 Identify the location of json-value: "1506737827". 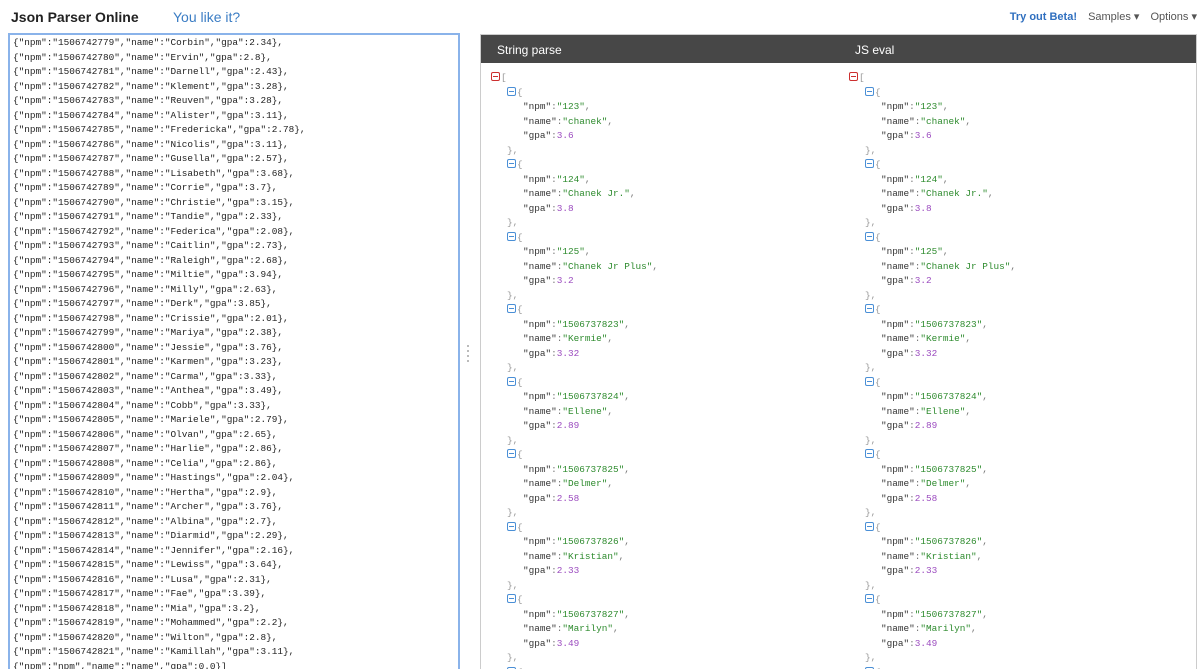
(948, 614).